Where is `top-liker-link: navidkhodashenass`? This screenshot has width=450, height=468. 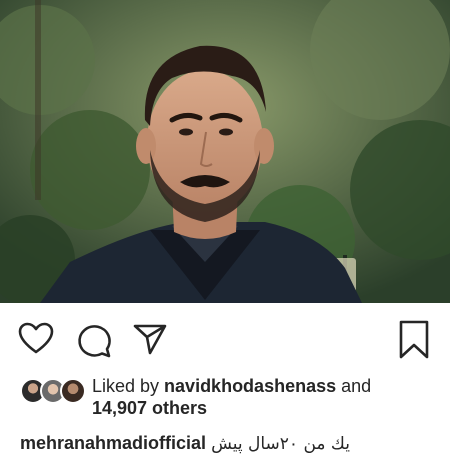
top-liker-link: navidkhodashenass is located at coordinates (250, 386).